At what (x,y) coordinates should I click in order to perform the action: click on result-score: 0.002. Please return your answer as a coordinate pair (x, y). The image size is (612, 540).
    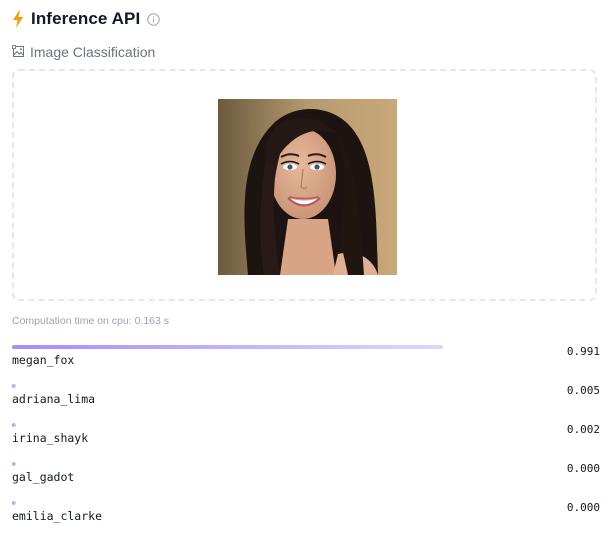
    Looking at the image, I should click on (583, 429).